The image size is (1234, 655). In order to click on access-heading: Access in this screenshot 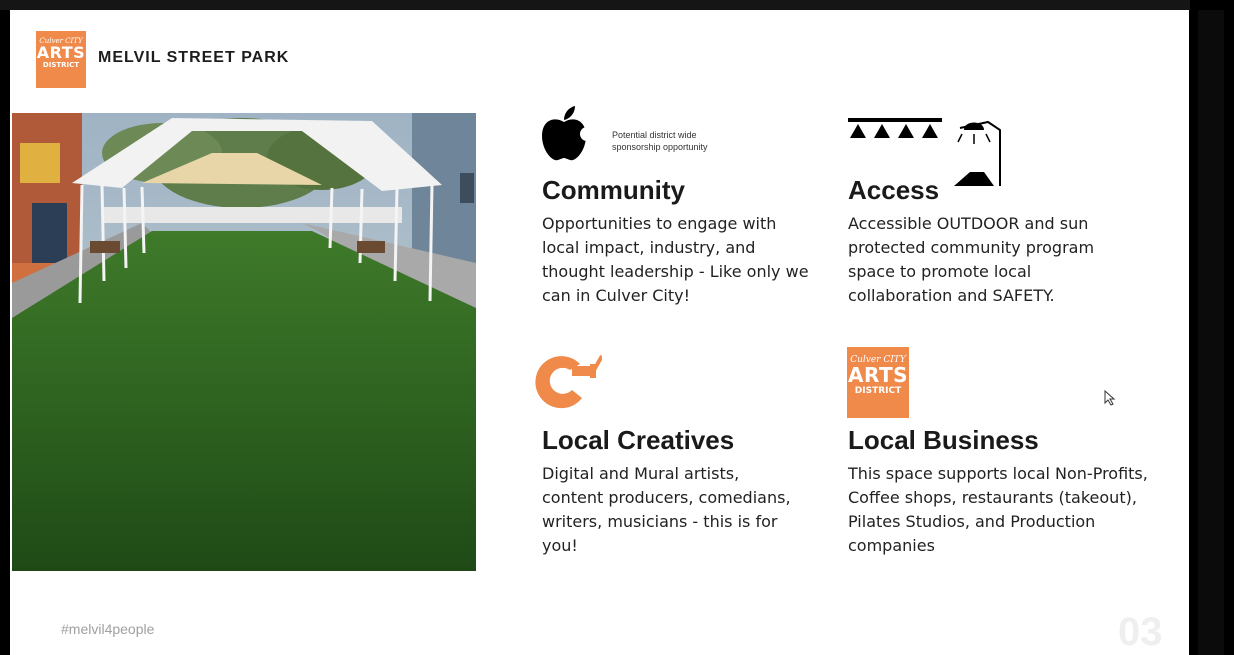, I will do `click(894, 190)`.